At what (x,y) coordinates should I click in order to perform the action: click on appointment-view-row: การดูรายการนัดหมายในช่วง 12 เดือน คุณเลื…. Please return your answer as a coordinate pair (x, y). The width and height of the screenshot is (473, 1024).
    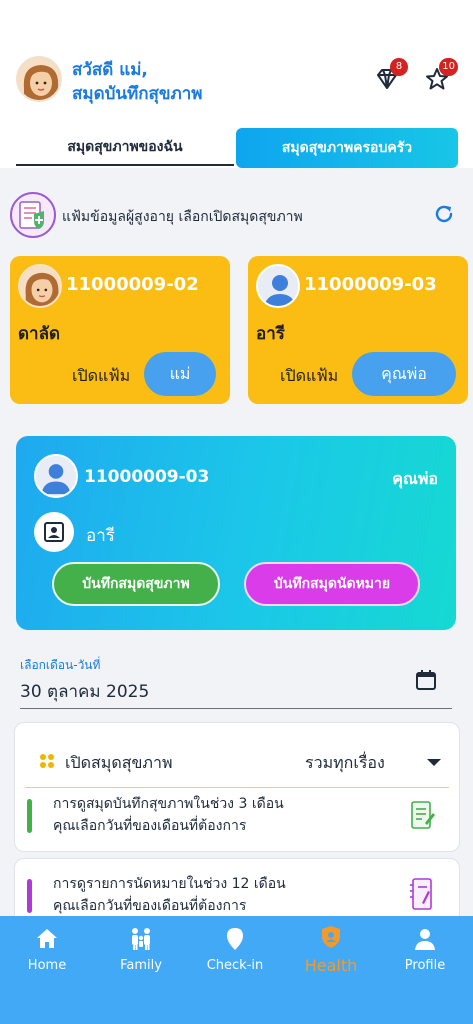
    Looking at the image, I should click on (169, 895).